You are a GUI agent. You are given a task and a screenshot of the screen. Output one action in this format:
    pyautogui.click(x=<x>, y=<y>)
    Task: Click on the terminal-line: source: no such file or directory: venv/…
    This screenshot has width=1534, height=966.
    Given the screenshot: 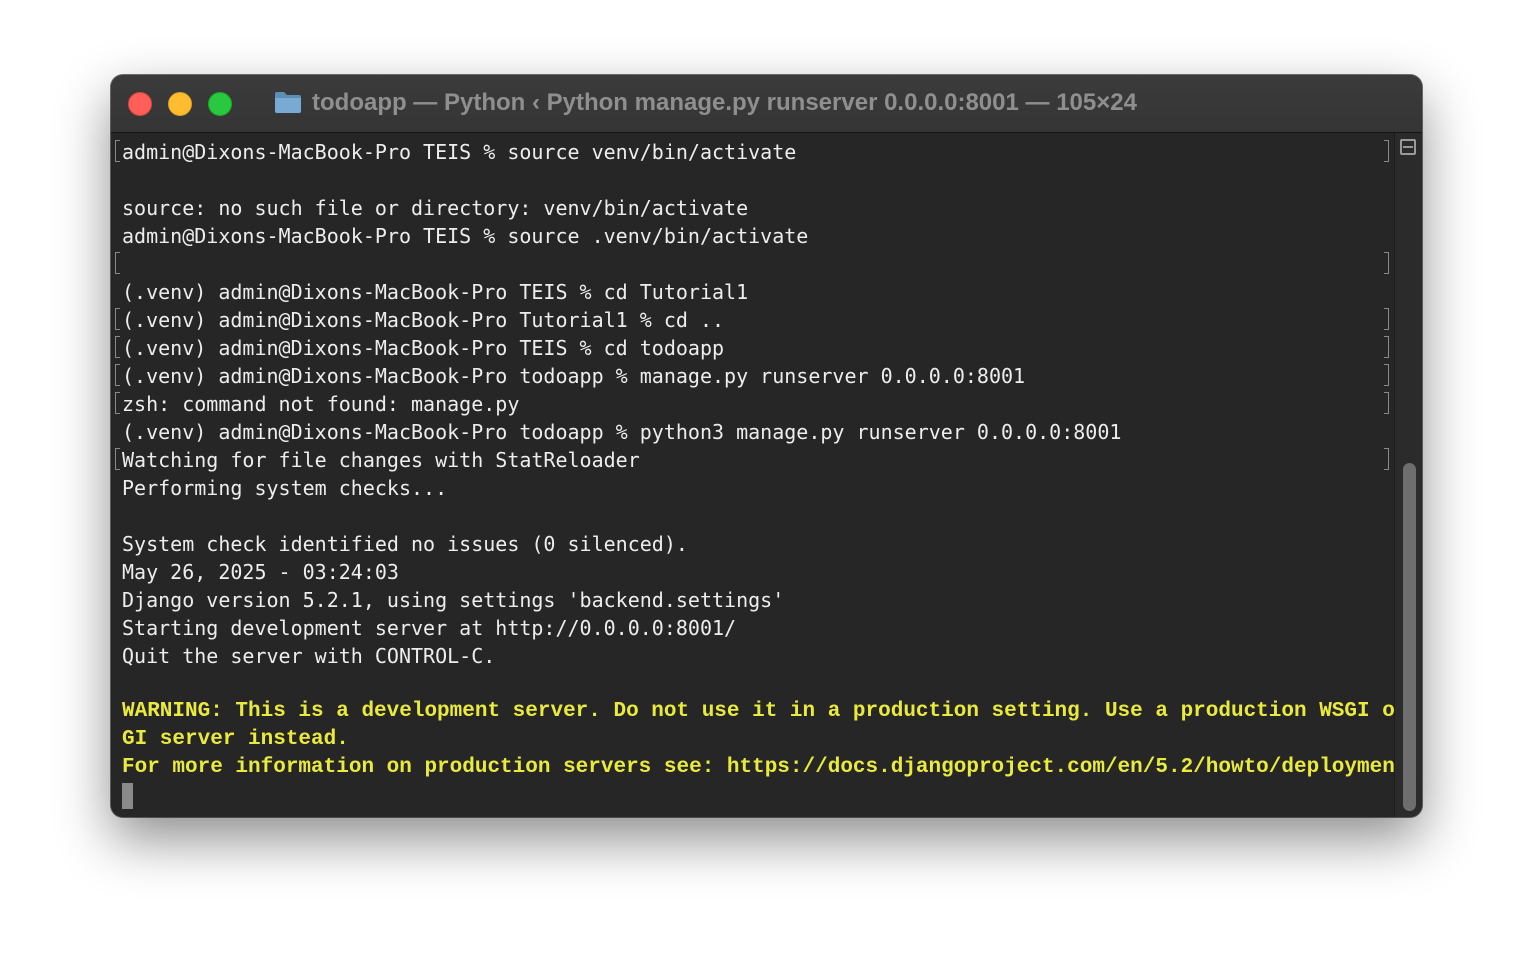 What is the action you would take?
    pyautogui.click(x=757, y=208)
    